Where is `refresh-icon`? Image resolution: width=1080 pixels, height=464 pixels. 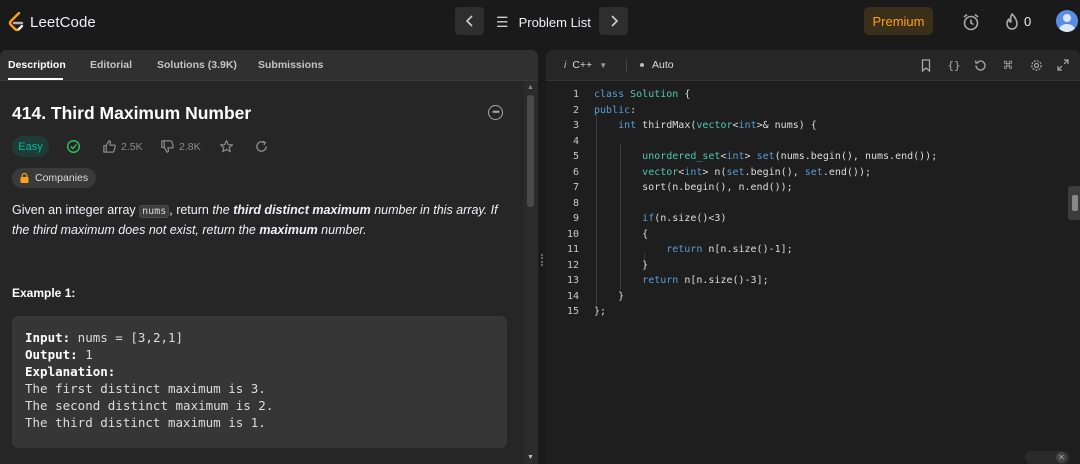
refresh-icon is located at coordinates (261, 146).